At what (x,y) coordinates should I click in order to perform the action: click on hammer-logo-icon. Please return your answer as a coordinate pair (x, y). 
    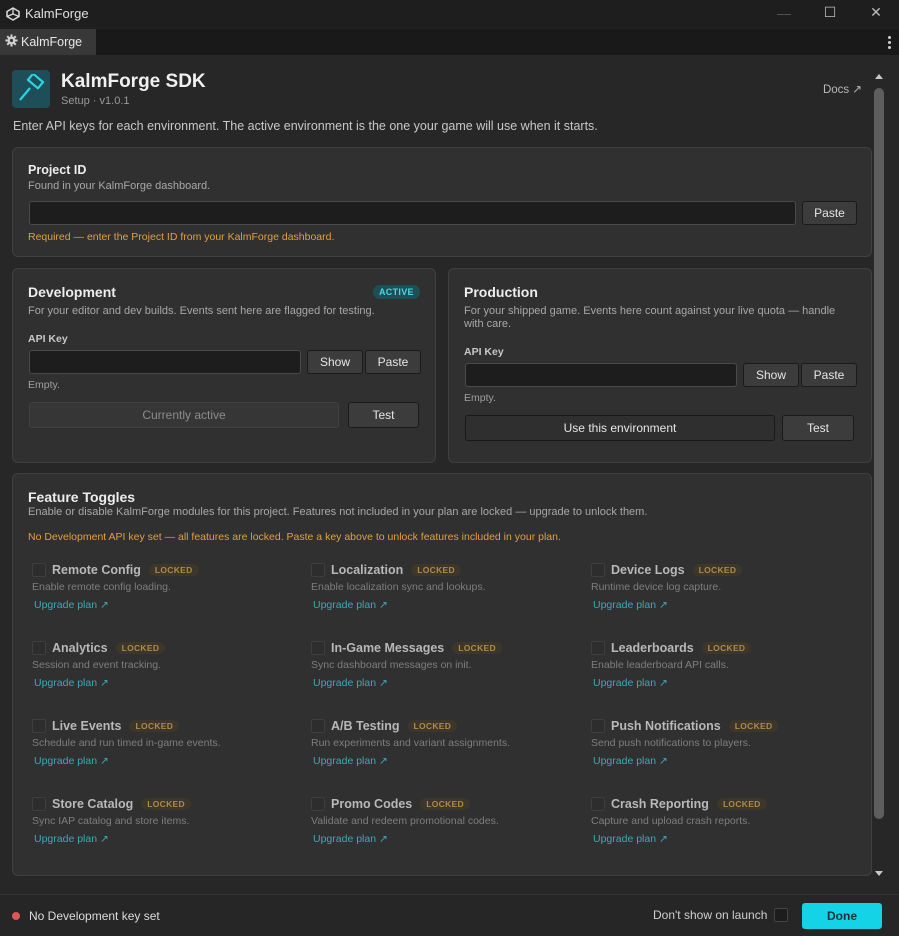
    Looking at the image, I should click on (31, 89).